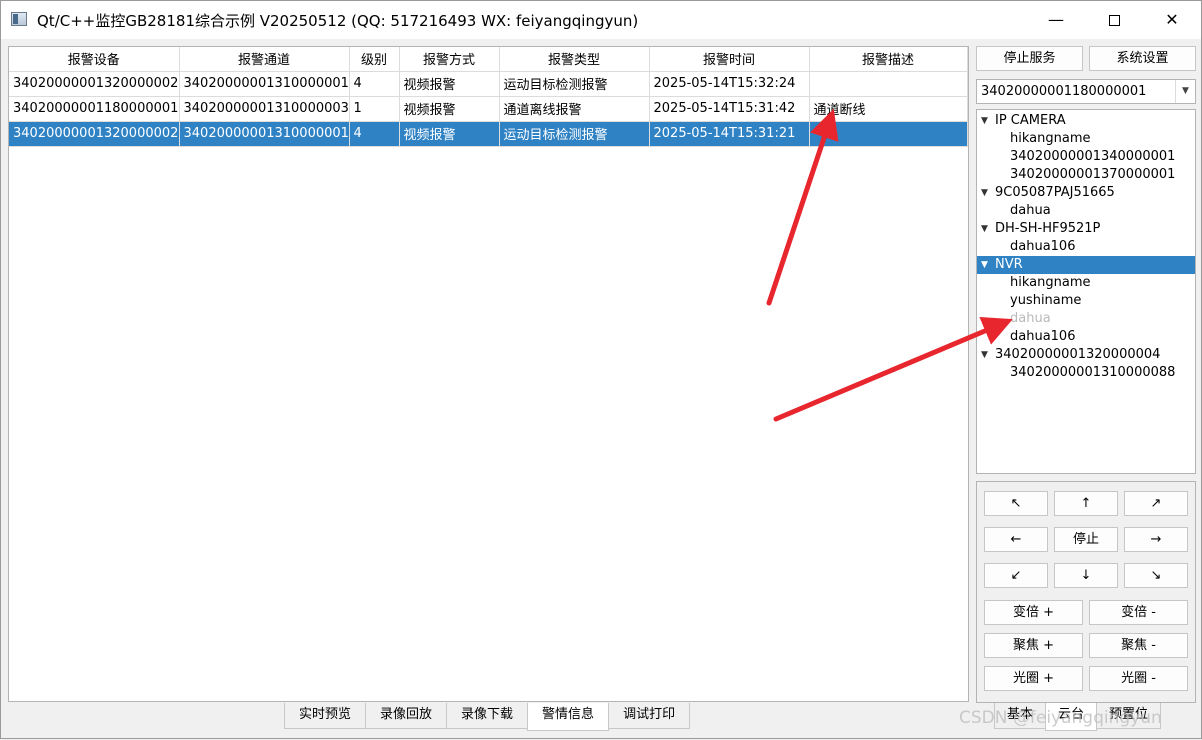 This screenshot has height=740, width=1202. I want to click on close-button: ✕, so click(1172, 20).